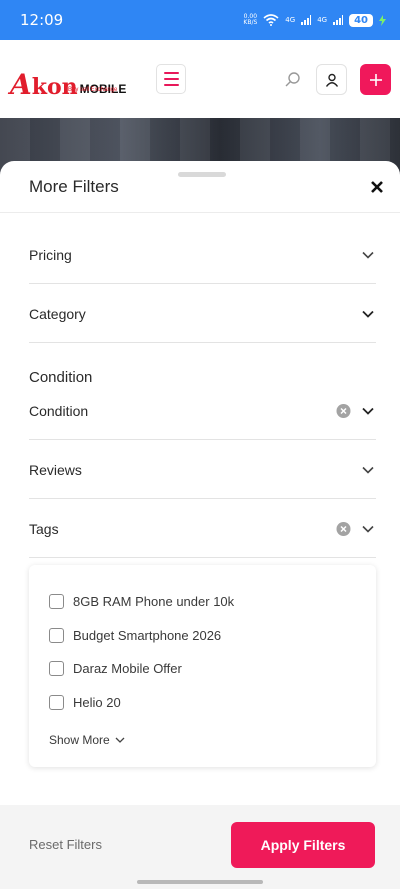  Describe the element at coordinates (42, 20) in the screenshot. I see `status-time: 12:09` at that location.